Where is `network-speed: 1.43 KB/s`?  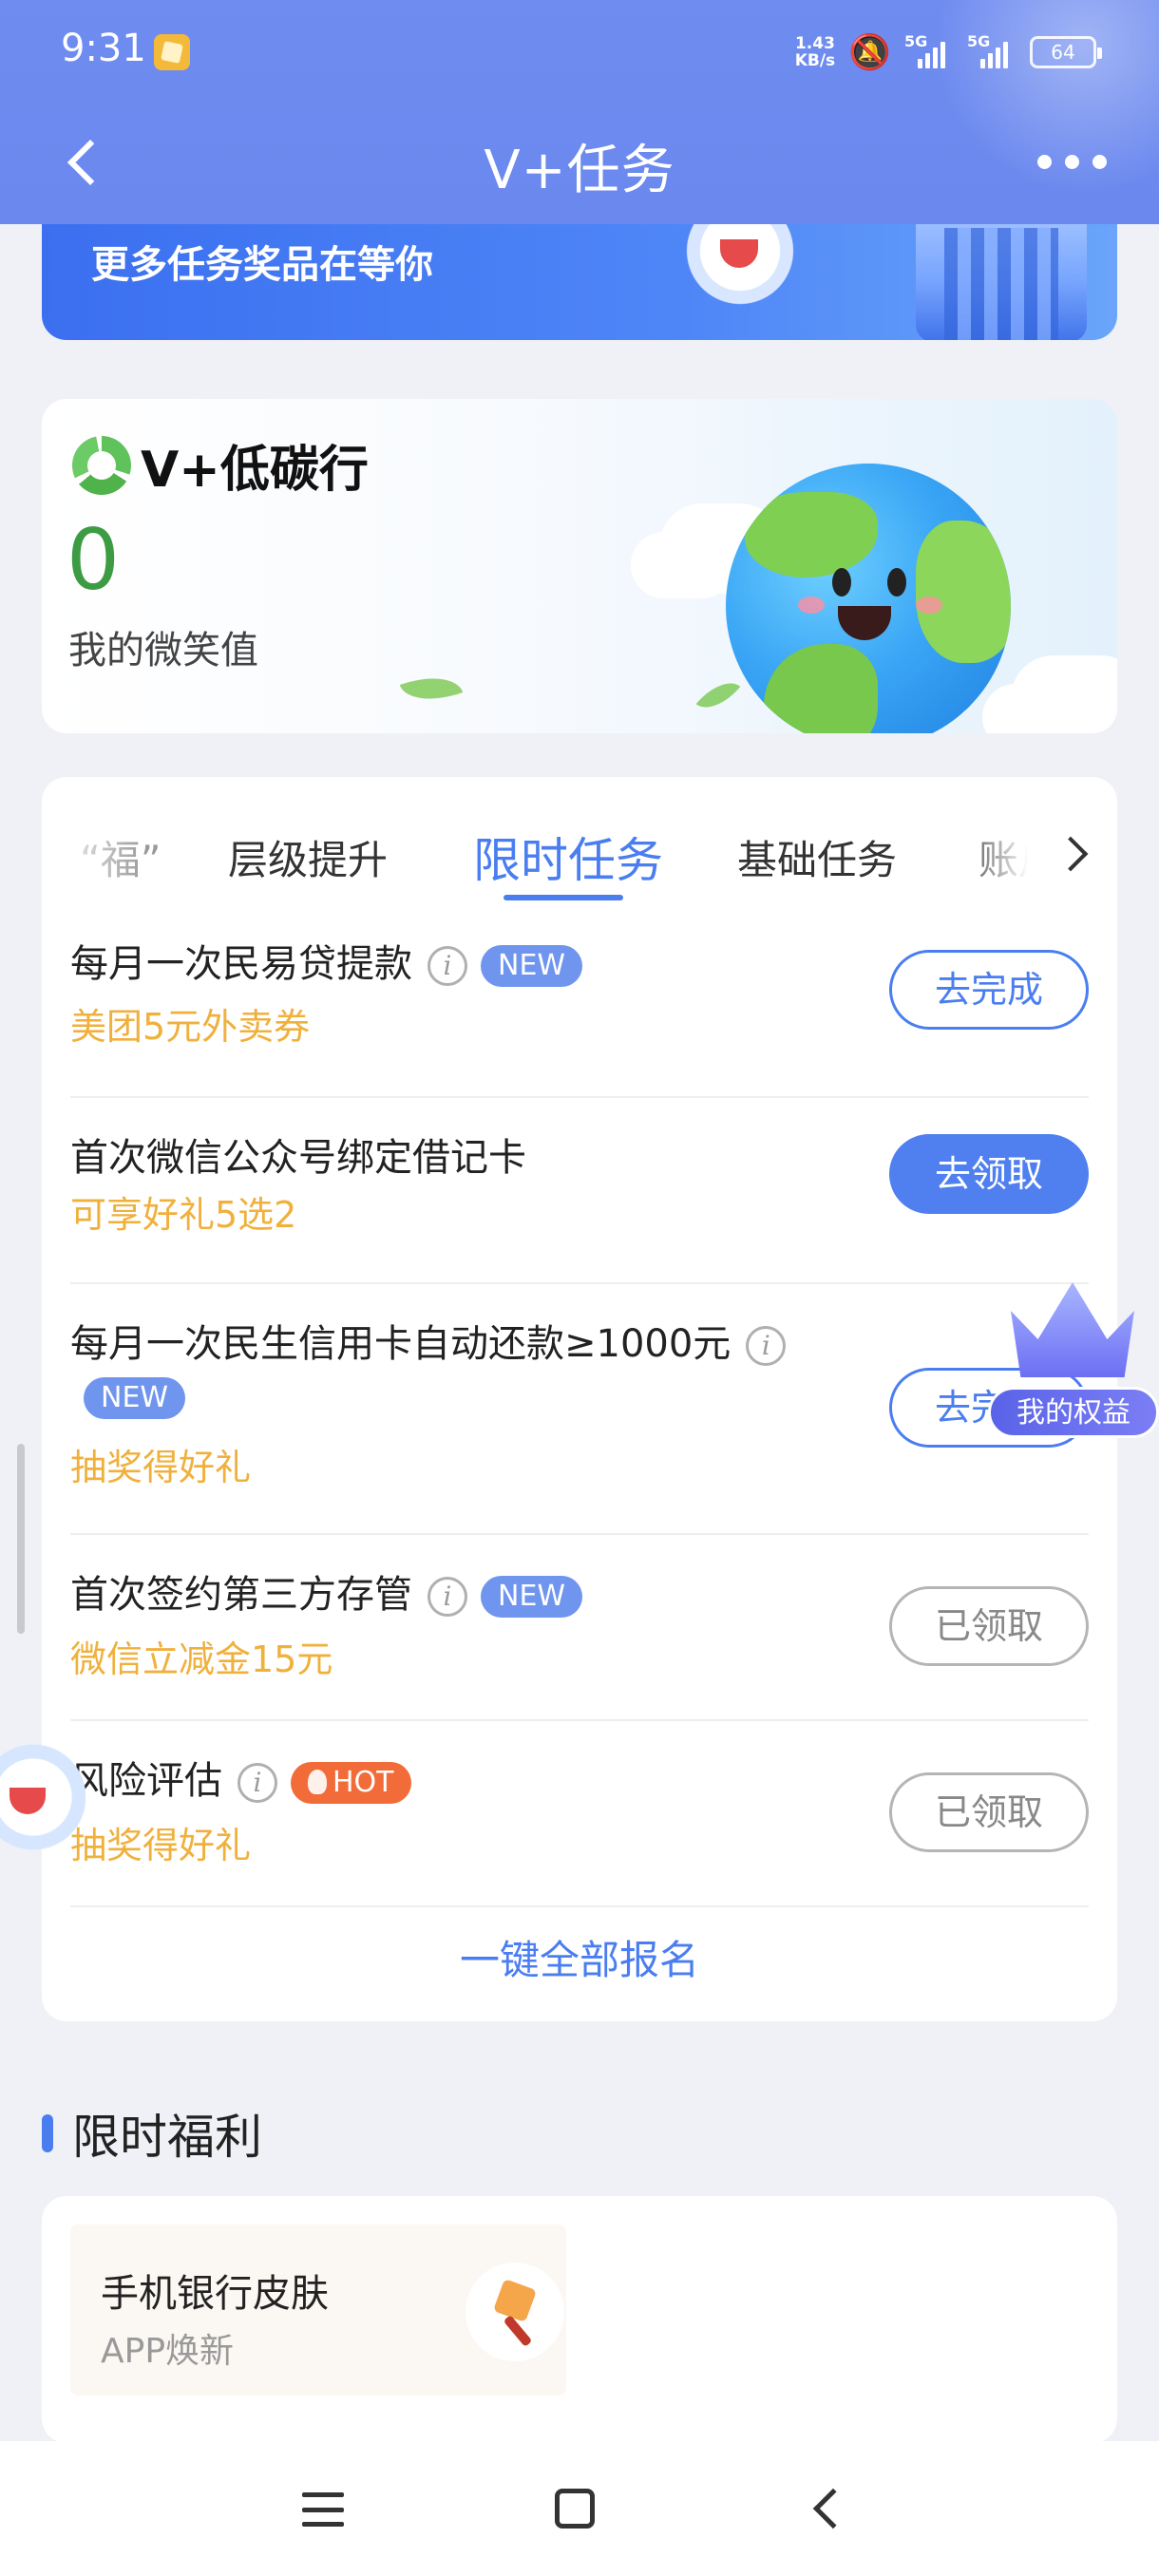
network-speed: 1.43 KB/s is located at coordinates (815, 52).